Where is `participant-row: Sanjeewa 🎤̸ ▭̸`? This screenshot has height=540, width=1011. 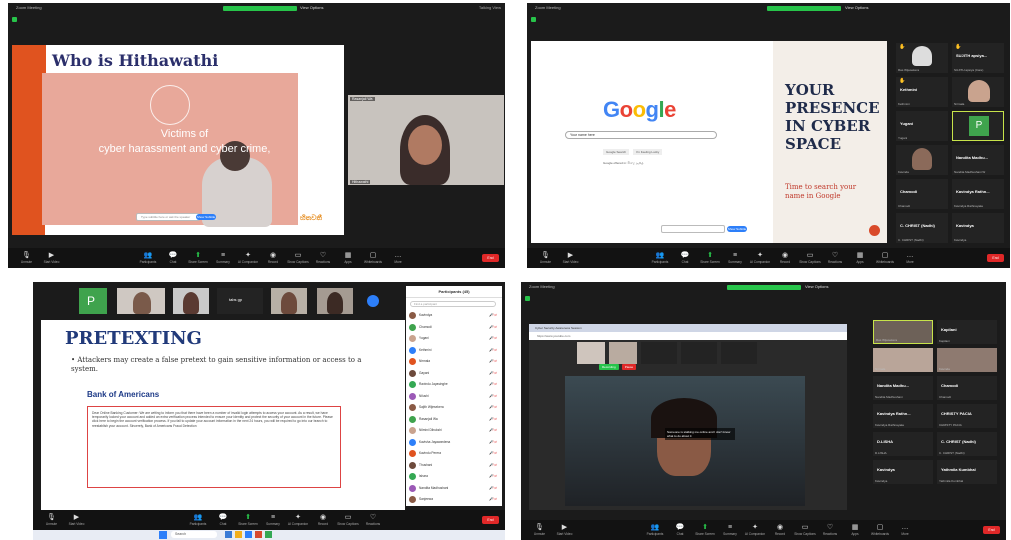 participant-row: Sanjeewa 🎤̸ ▭̸ is located at coordinates (454, 499).